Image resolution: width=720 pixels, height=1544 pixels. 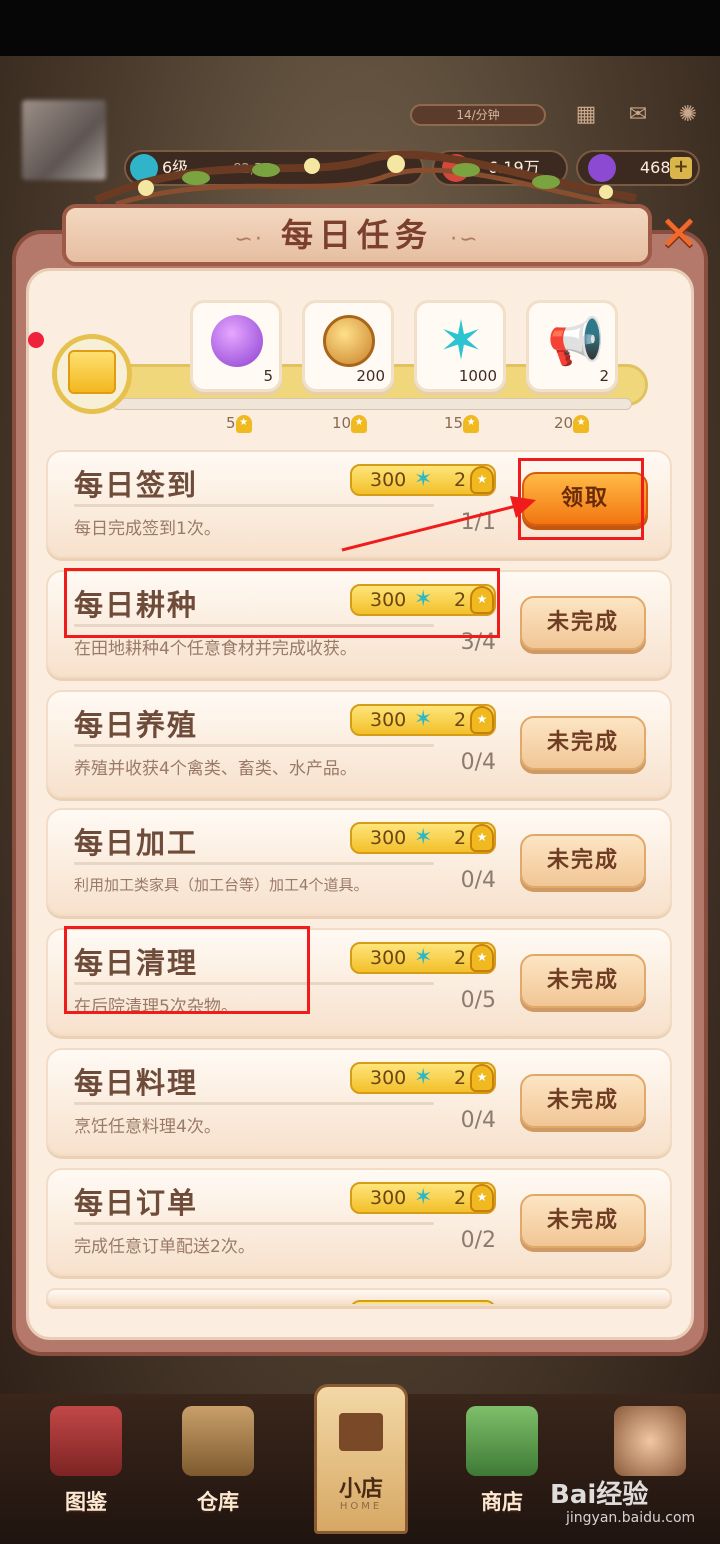 What do you see at coordinates (638, 115) in the screenshot?
I see `mail-icon: ✉` at bounding box center [638, 115].